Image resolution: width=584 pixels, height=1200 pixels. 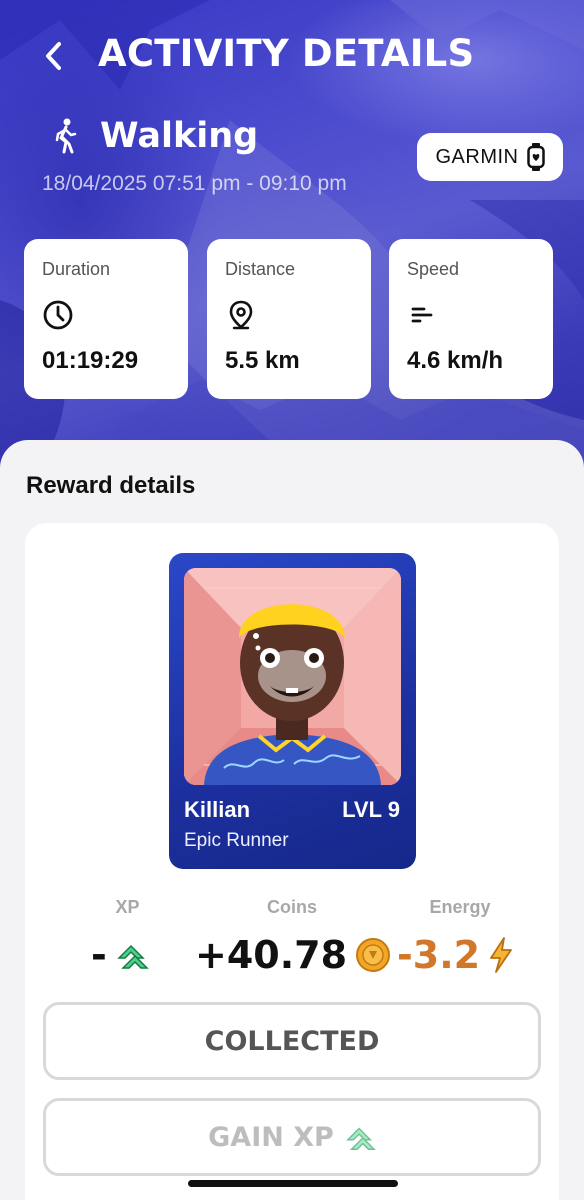 I want to click on device-badge: GARMIN, so click(x=490, y=157).